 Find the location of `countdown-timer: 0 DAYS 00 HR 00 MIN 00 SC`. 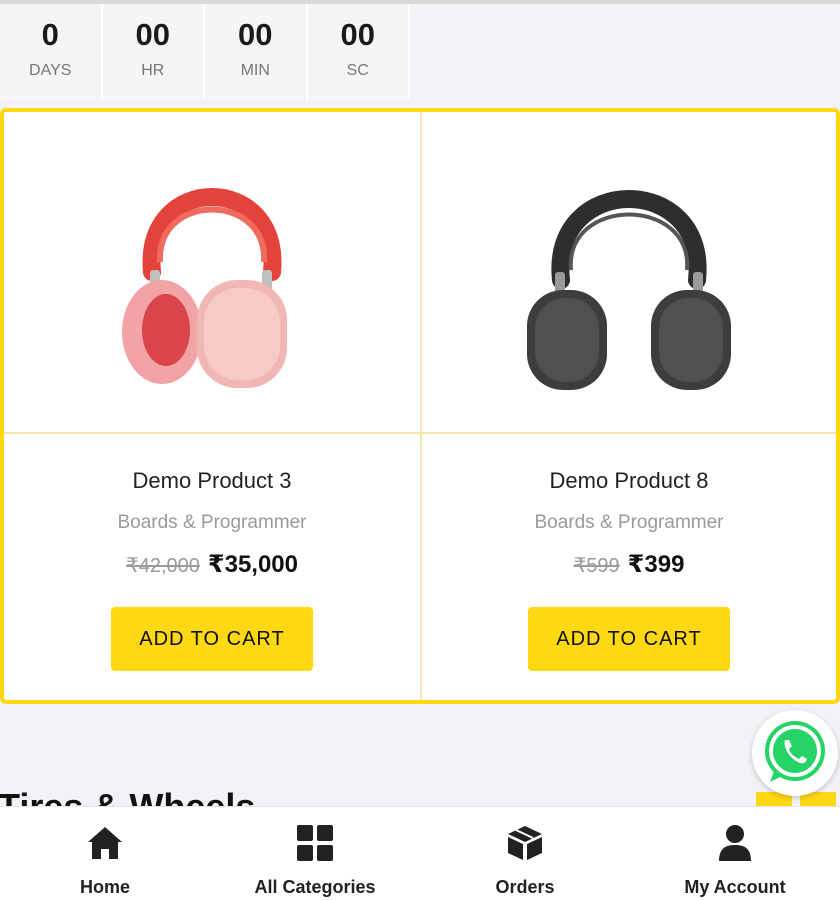

countdown-timer: 0 DAYS 00 HR 00 MIN 00 SC is located at coordinates (205, 52).